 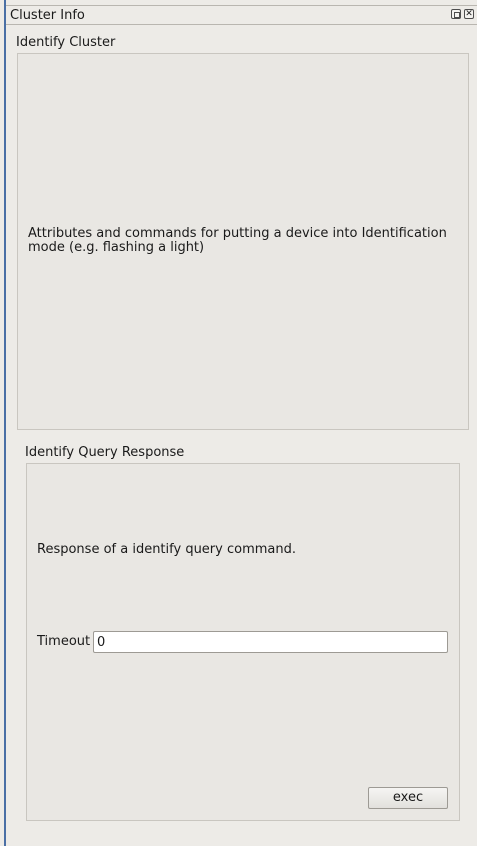 I want to click on dock-title-bar: Cluster Info ✕, so click(x=241, y=15).